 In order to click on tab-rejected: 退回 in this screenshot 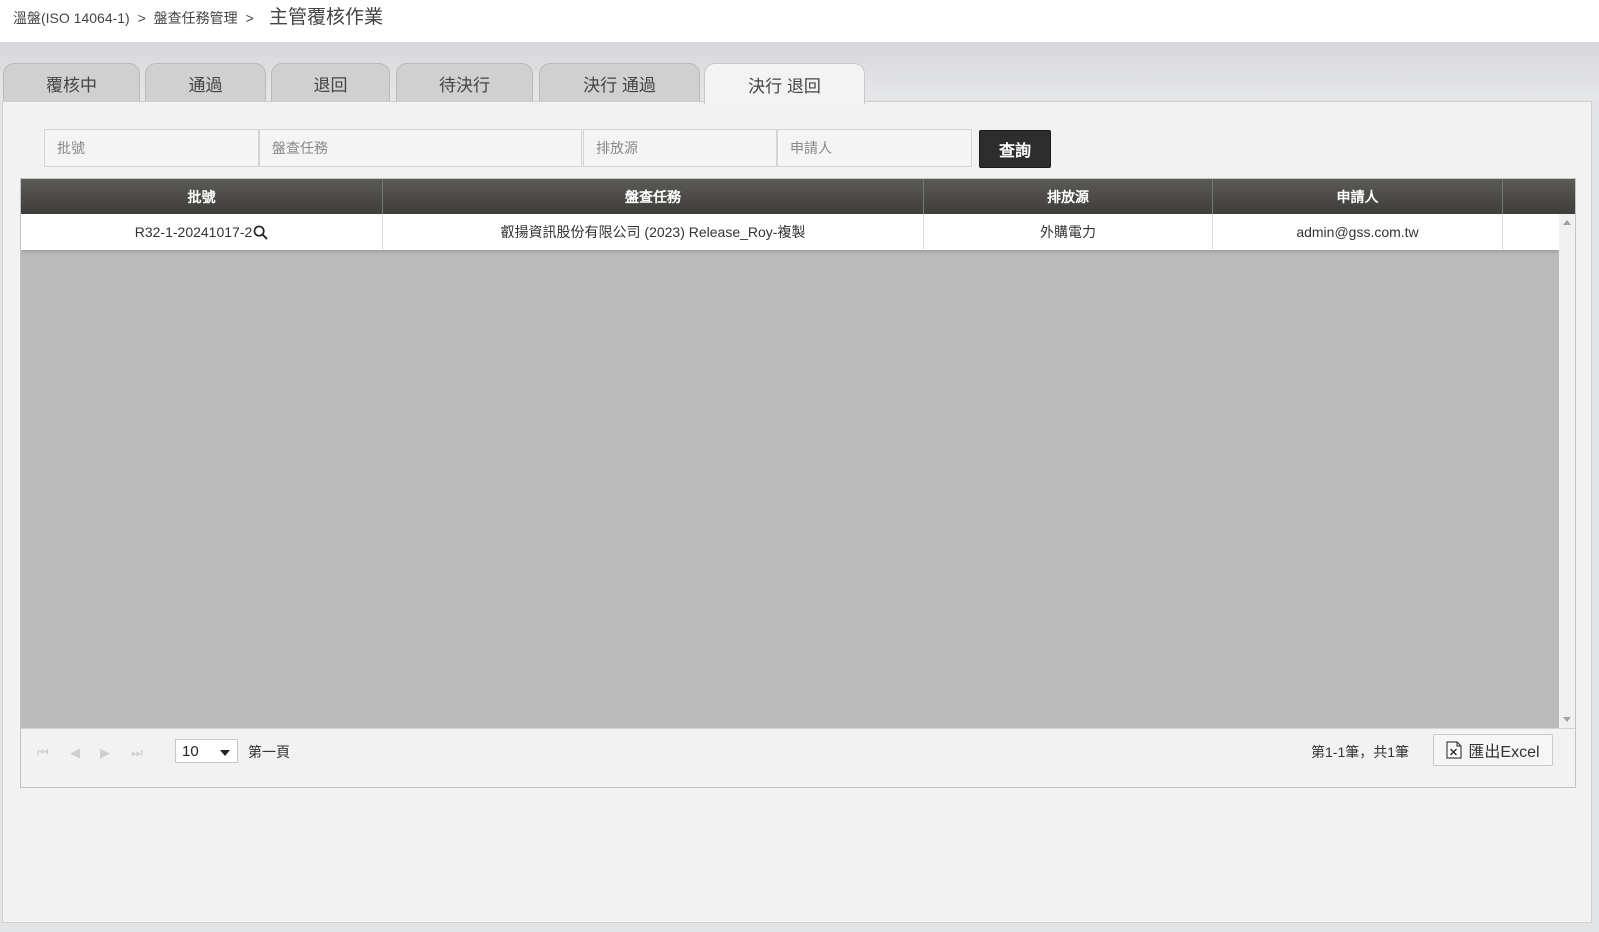, I will do `click(330, 82)`.